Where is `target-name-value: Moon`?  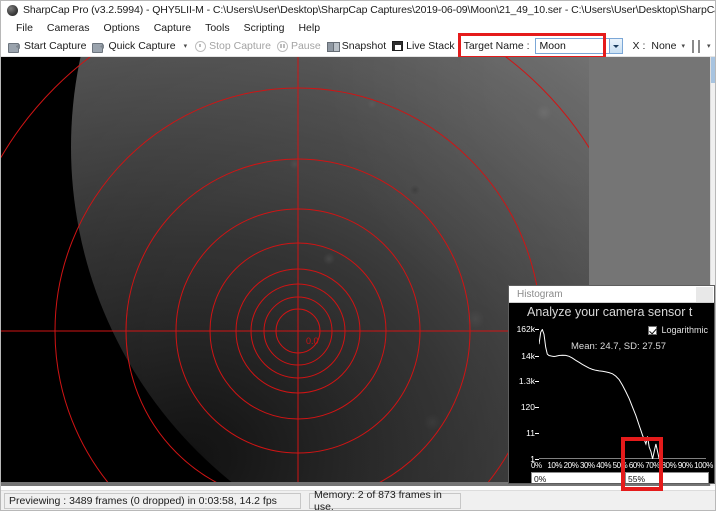
target-name-value: Moon is located at coordinates (552, 46).